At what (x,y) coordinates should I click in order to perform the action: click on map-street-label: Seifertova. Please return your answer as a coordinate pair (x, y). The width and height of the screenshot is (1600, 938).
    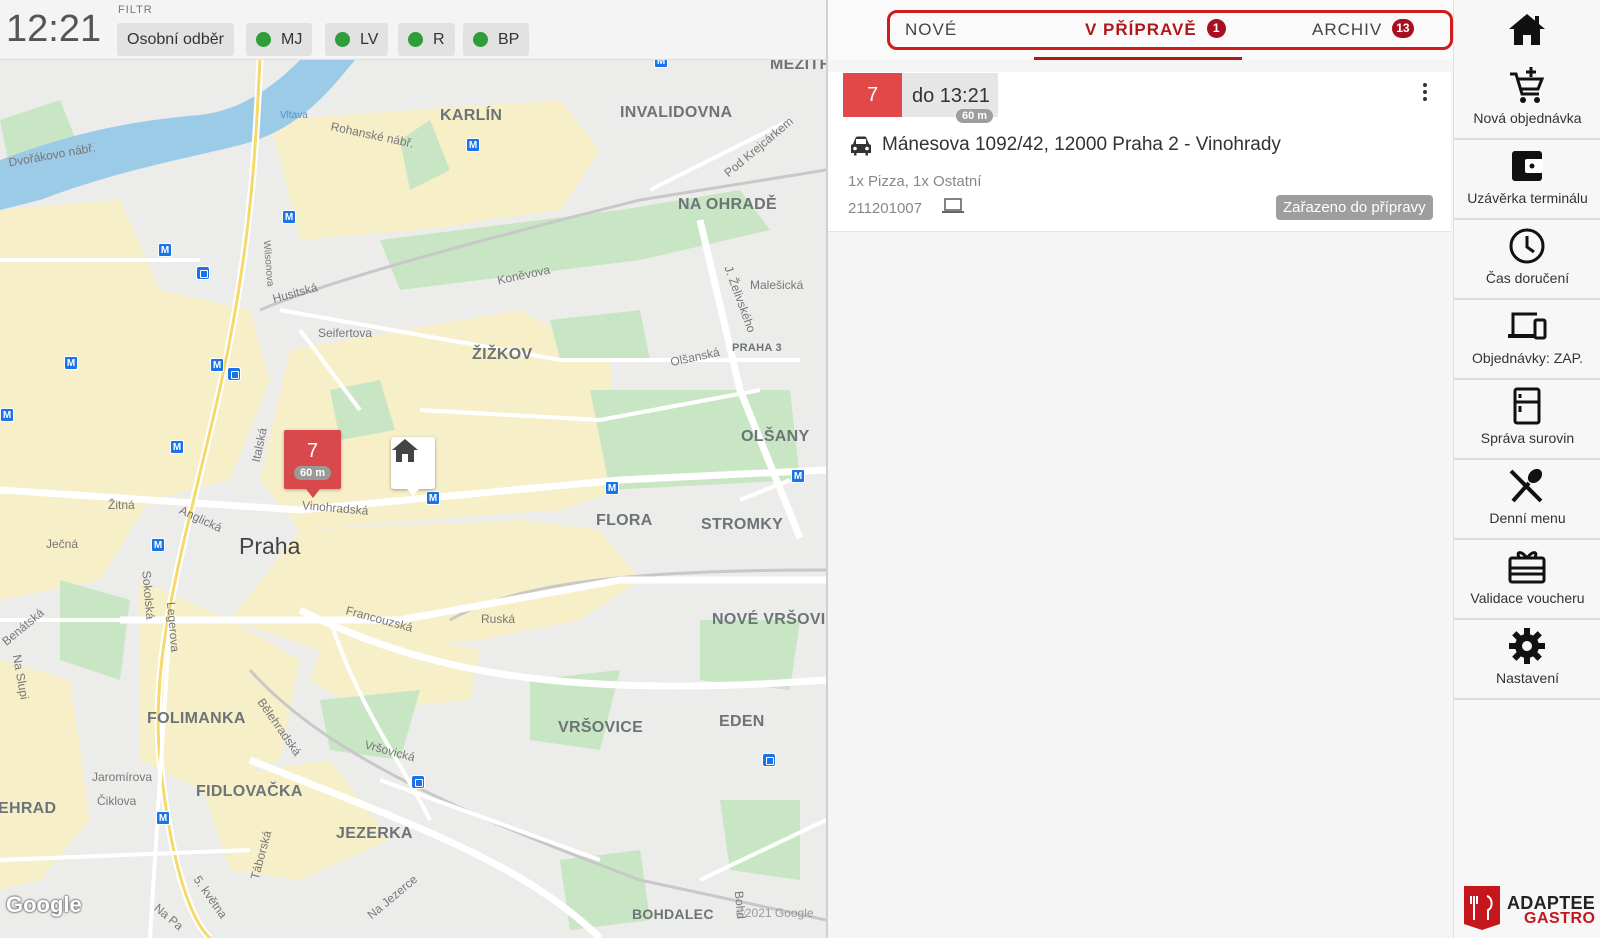
    Looking at the image, I should click on (345, 333).